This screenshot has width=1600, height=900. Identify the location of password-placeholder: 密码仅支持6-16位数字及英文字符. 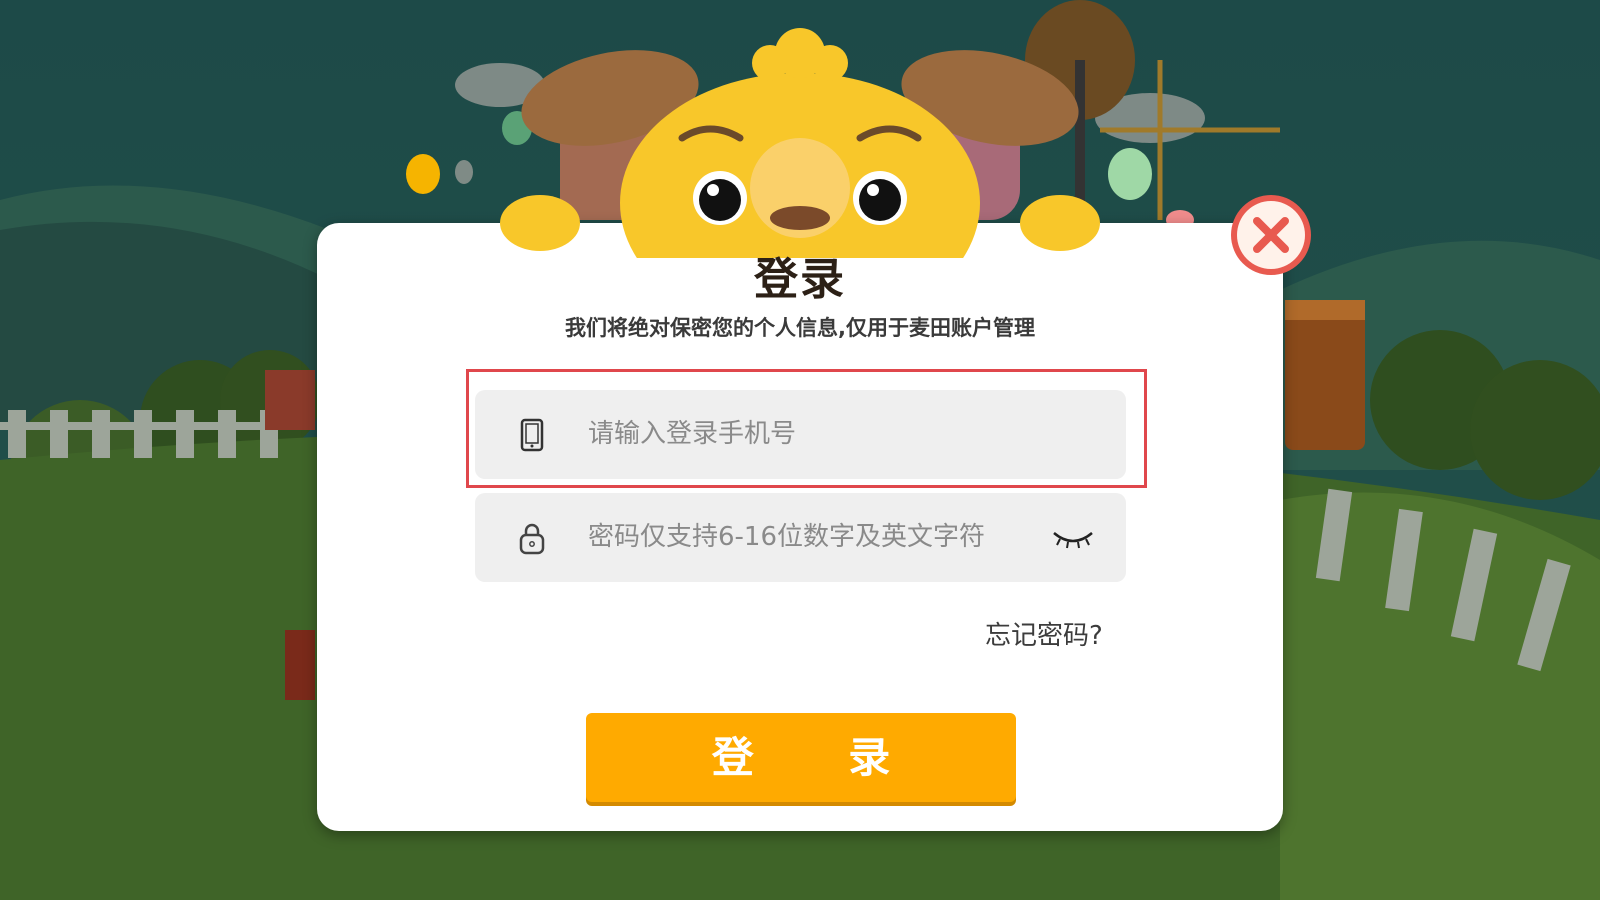
(787, 537).